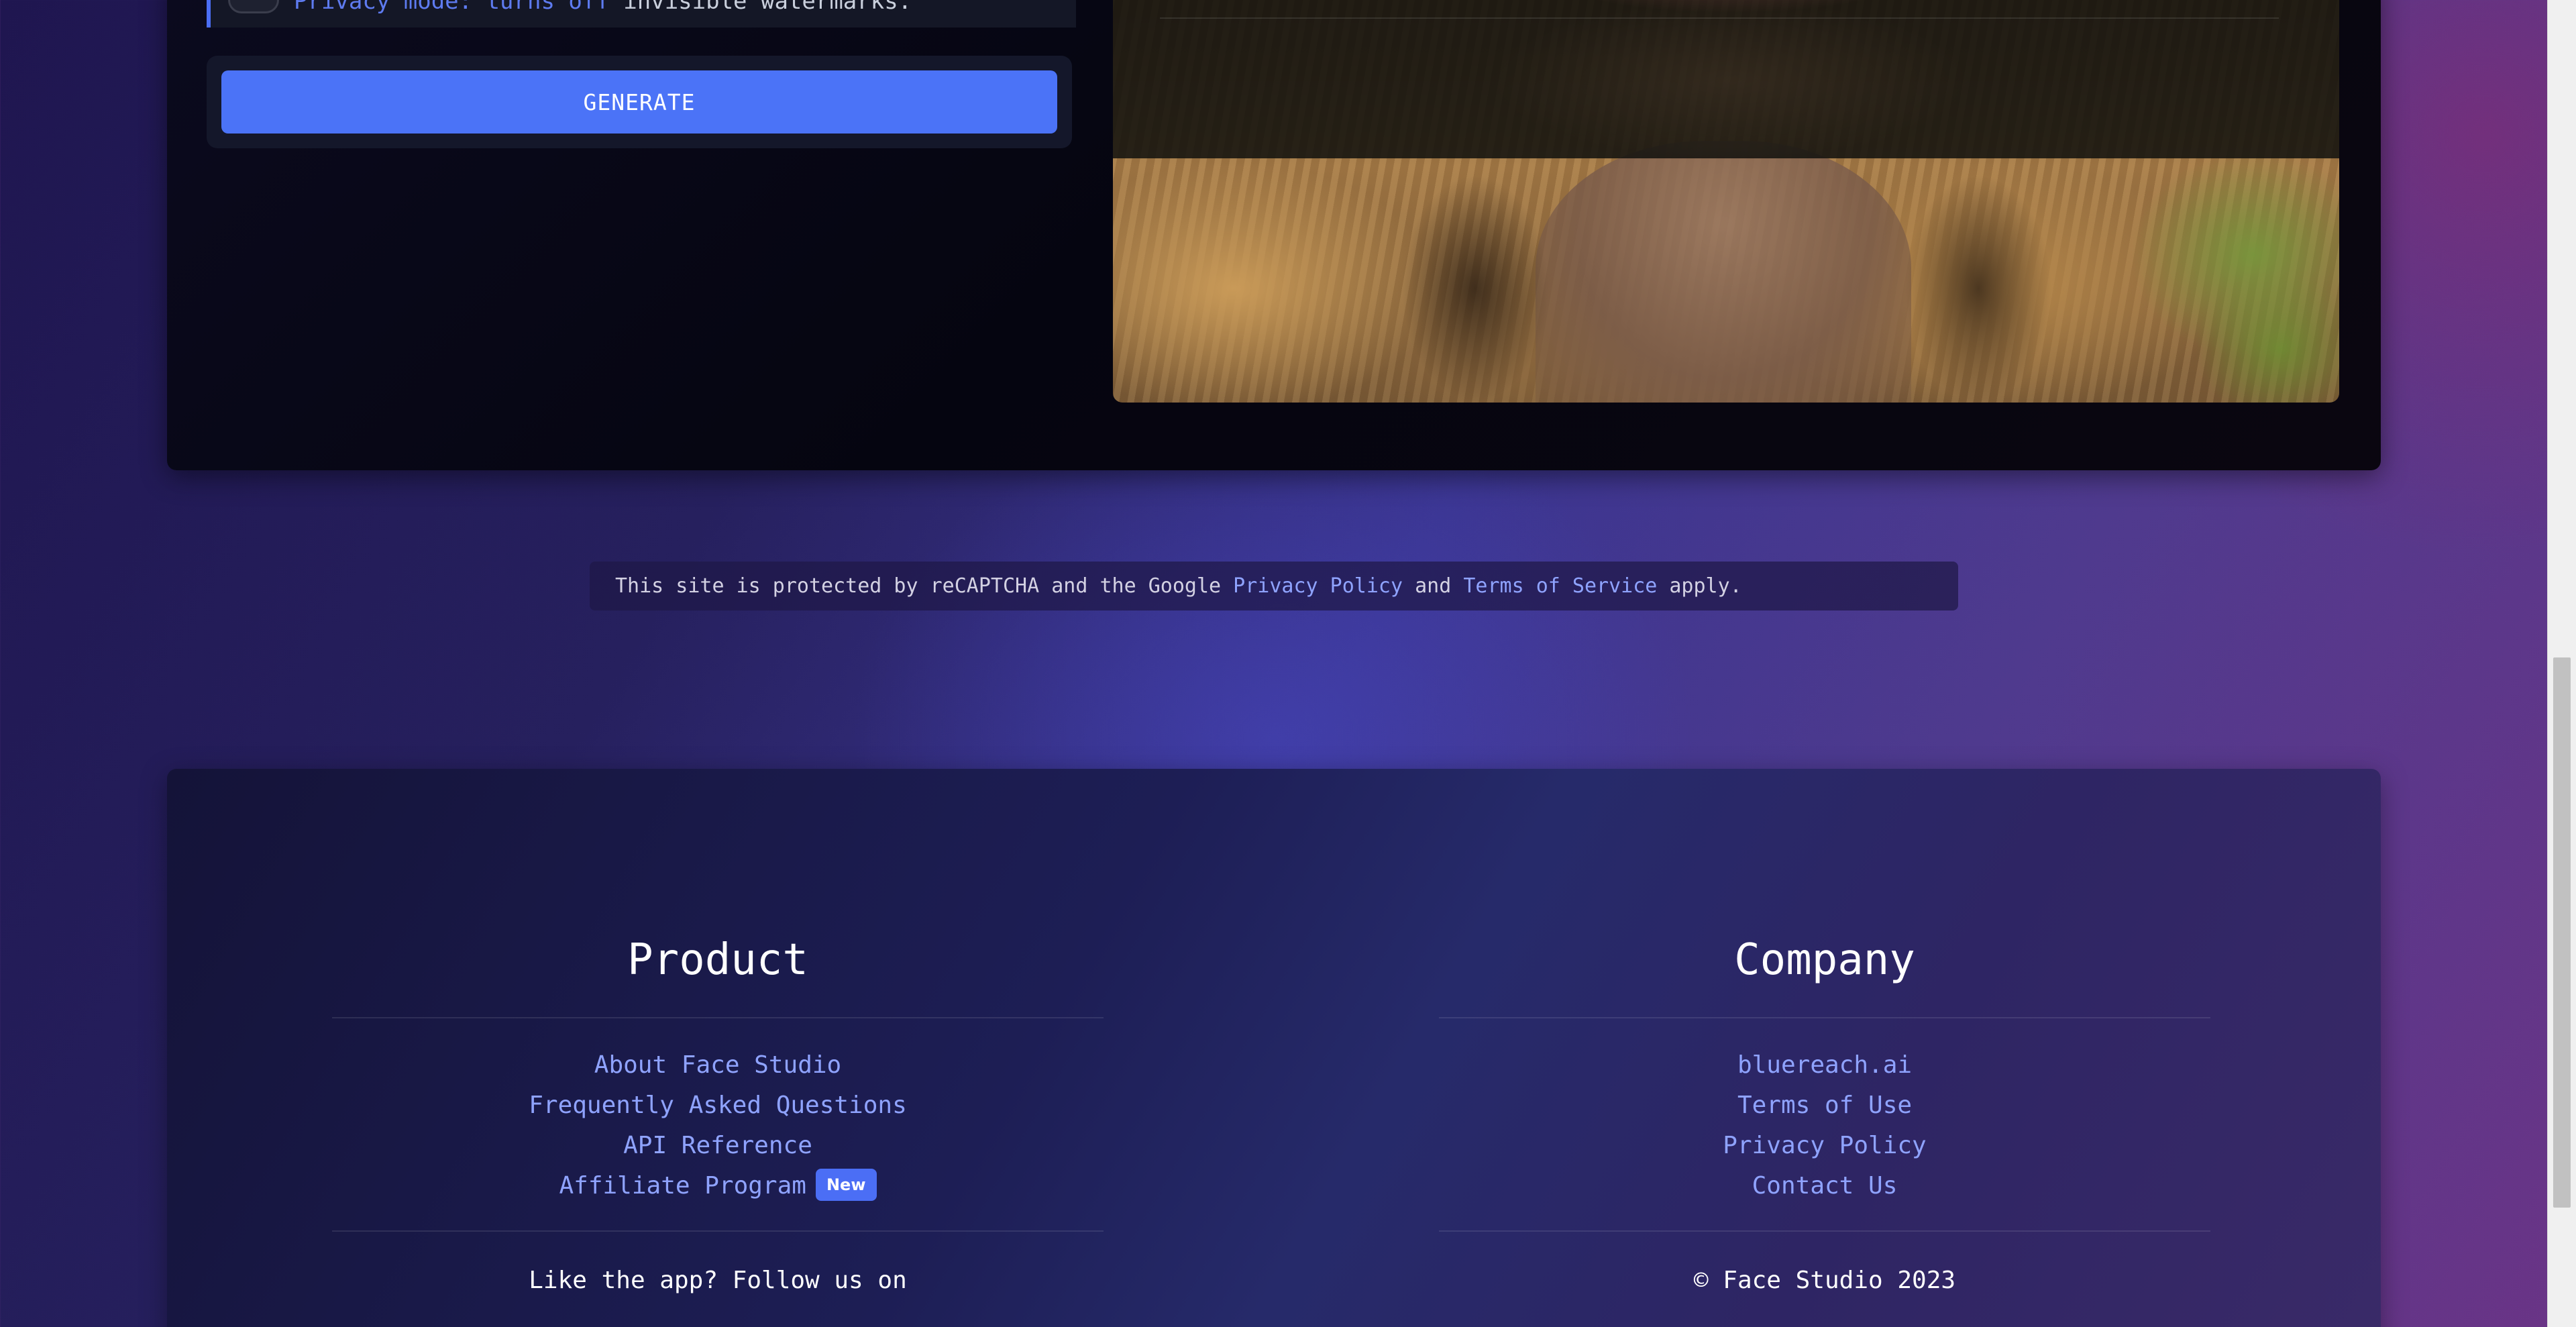 This screenshot has width=2576, height=1327. Describe the element at coordinates (1723, 272) in the screenshot. I see `portrait-neck` at that location.